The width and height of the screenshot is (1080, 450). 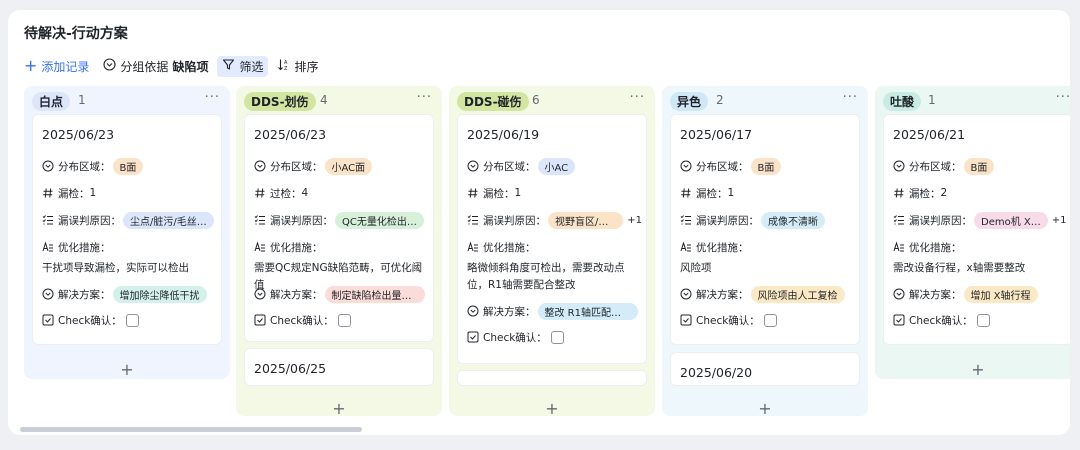 What do you see at coordinates (552, 100) in the screenshot?
I see `column-header: DDS-碰伤 6 ···` at bounding box center [552, 100].